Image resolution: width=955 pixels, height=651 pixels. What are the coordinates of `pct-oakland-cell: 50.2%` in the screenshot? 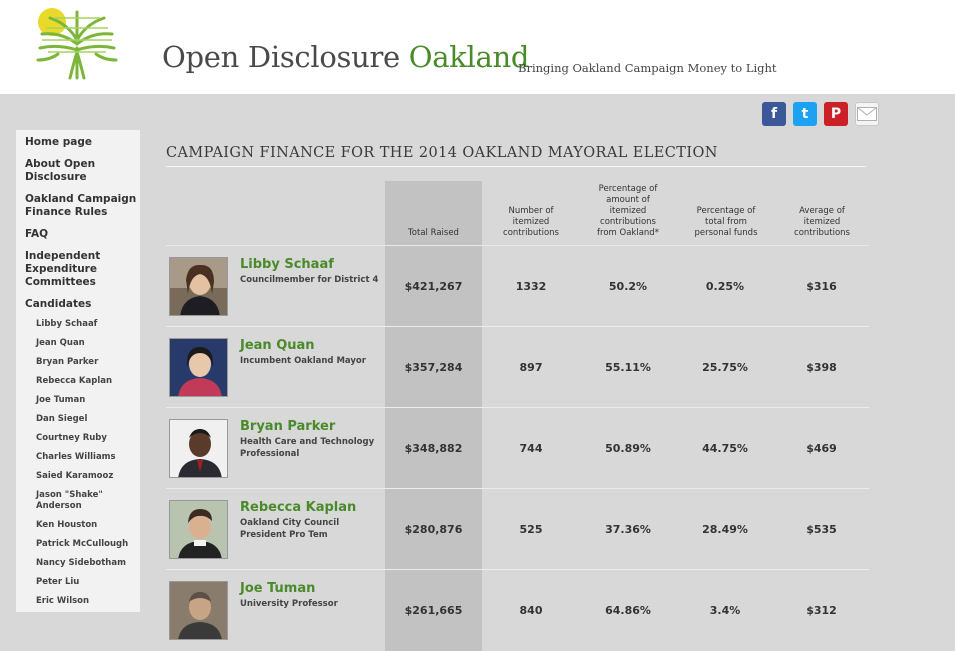 It's located at (628, 286).